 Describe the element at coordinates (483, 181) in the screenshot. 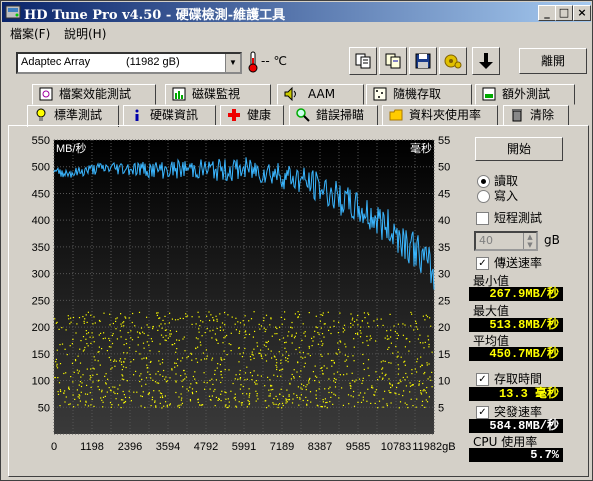

I see `read-radio` at that location.